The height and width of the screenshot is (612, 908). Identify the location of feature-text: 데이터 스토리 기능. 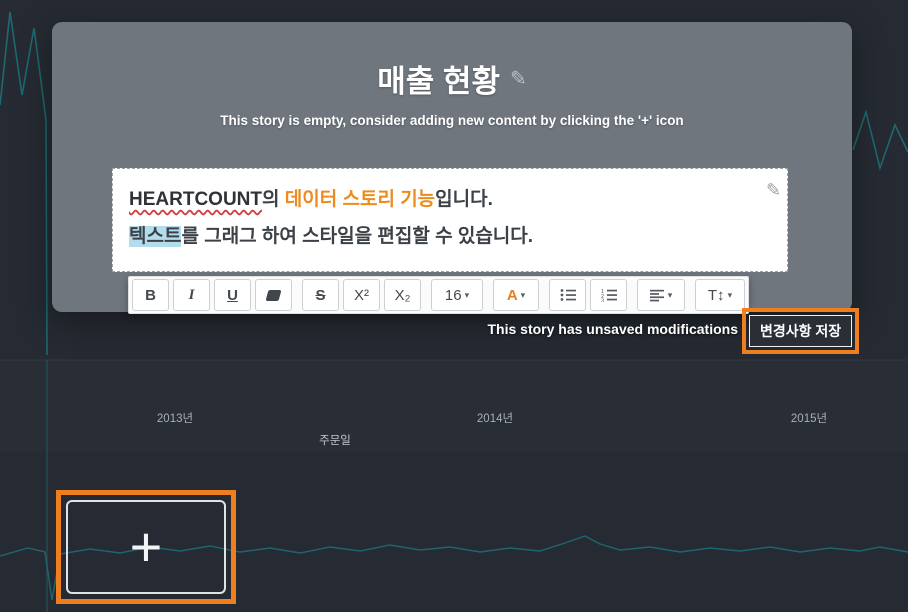
(360, 199).